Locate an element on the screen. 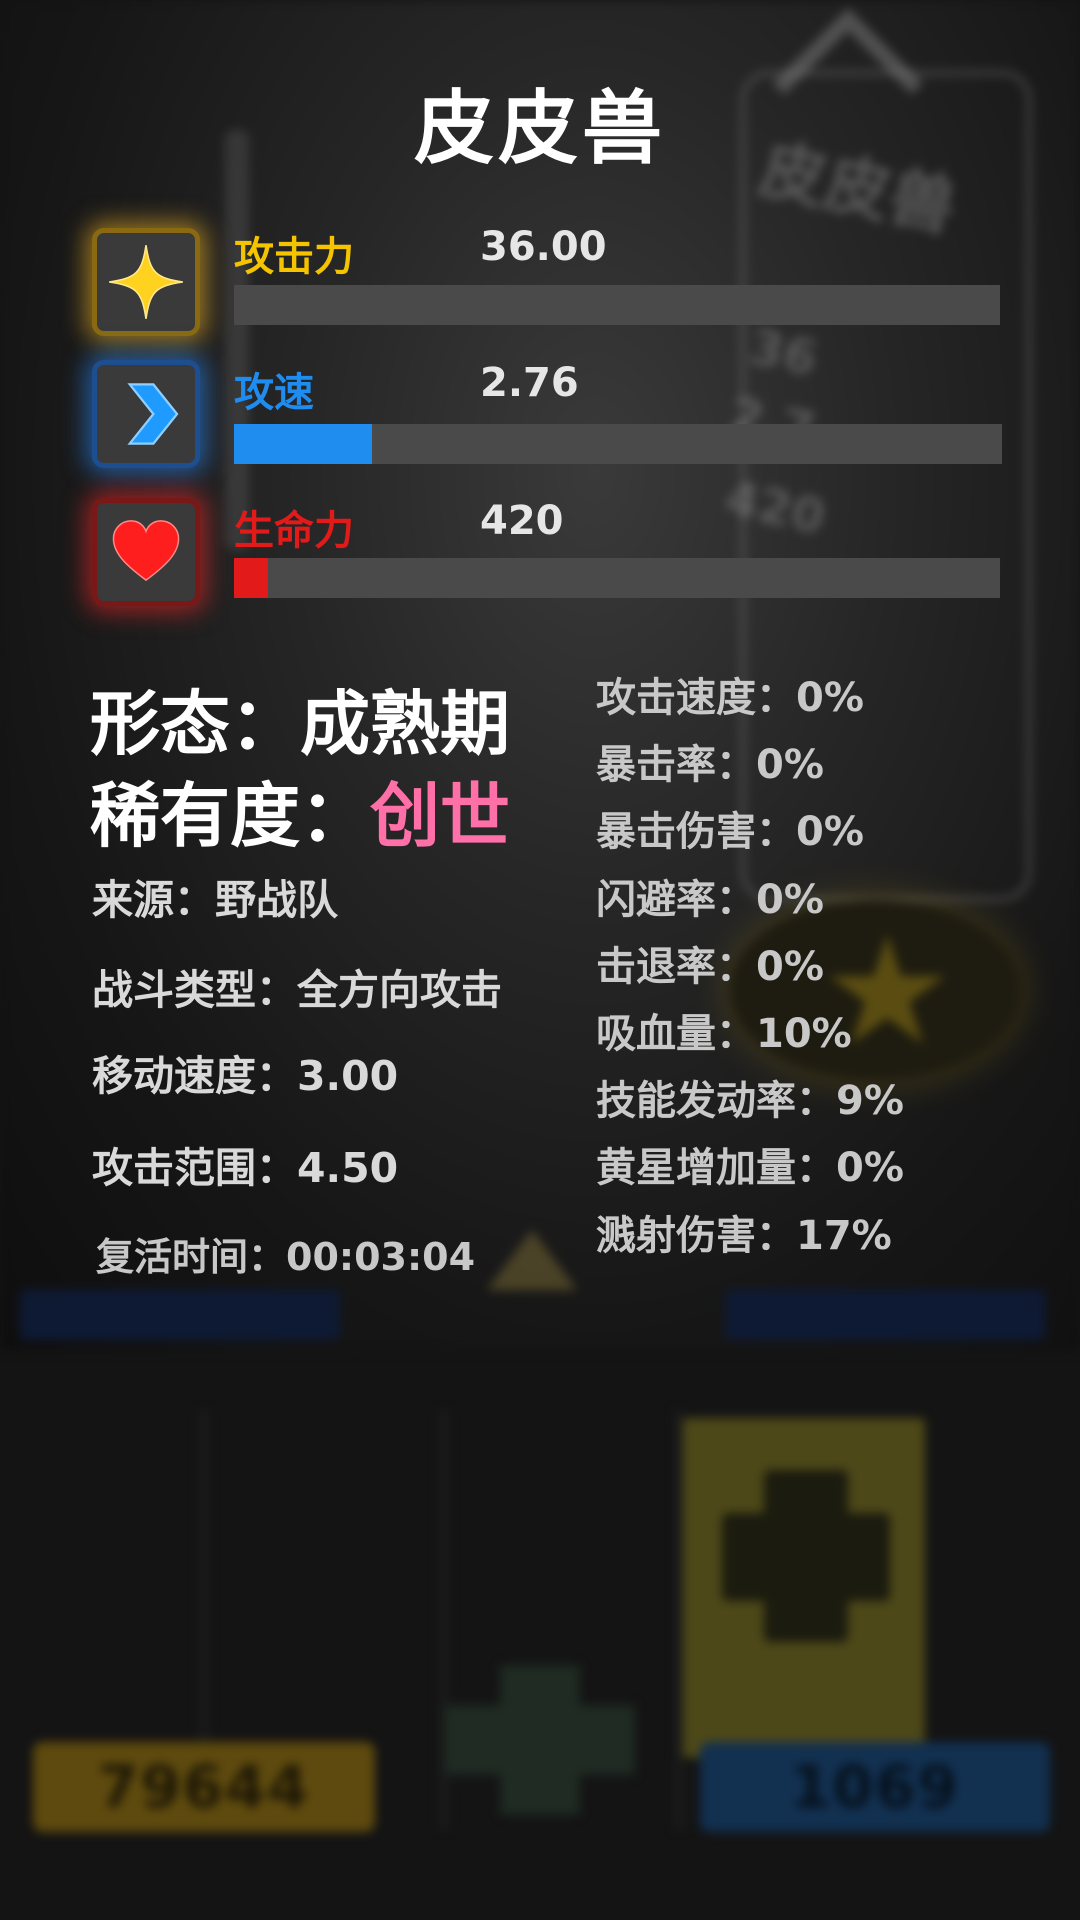 The width and height of the screenshot is (1080, 1920). attack-value: 36.00 is located at coordinates (543, 247).